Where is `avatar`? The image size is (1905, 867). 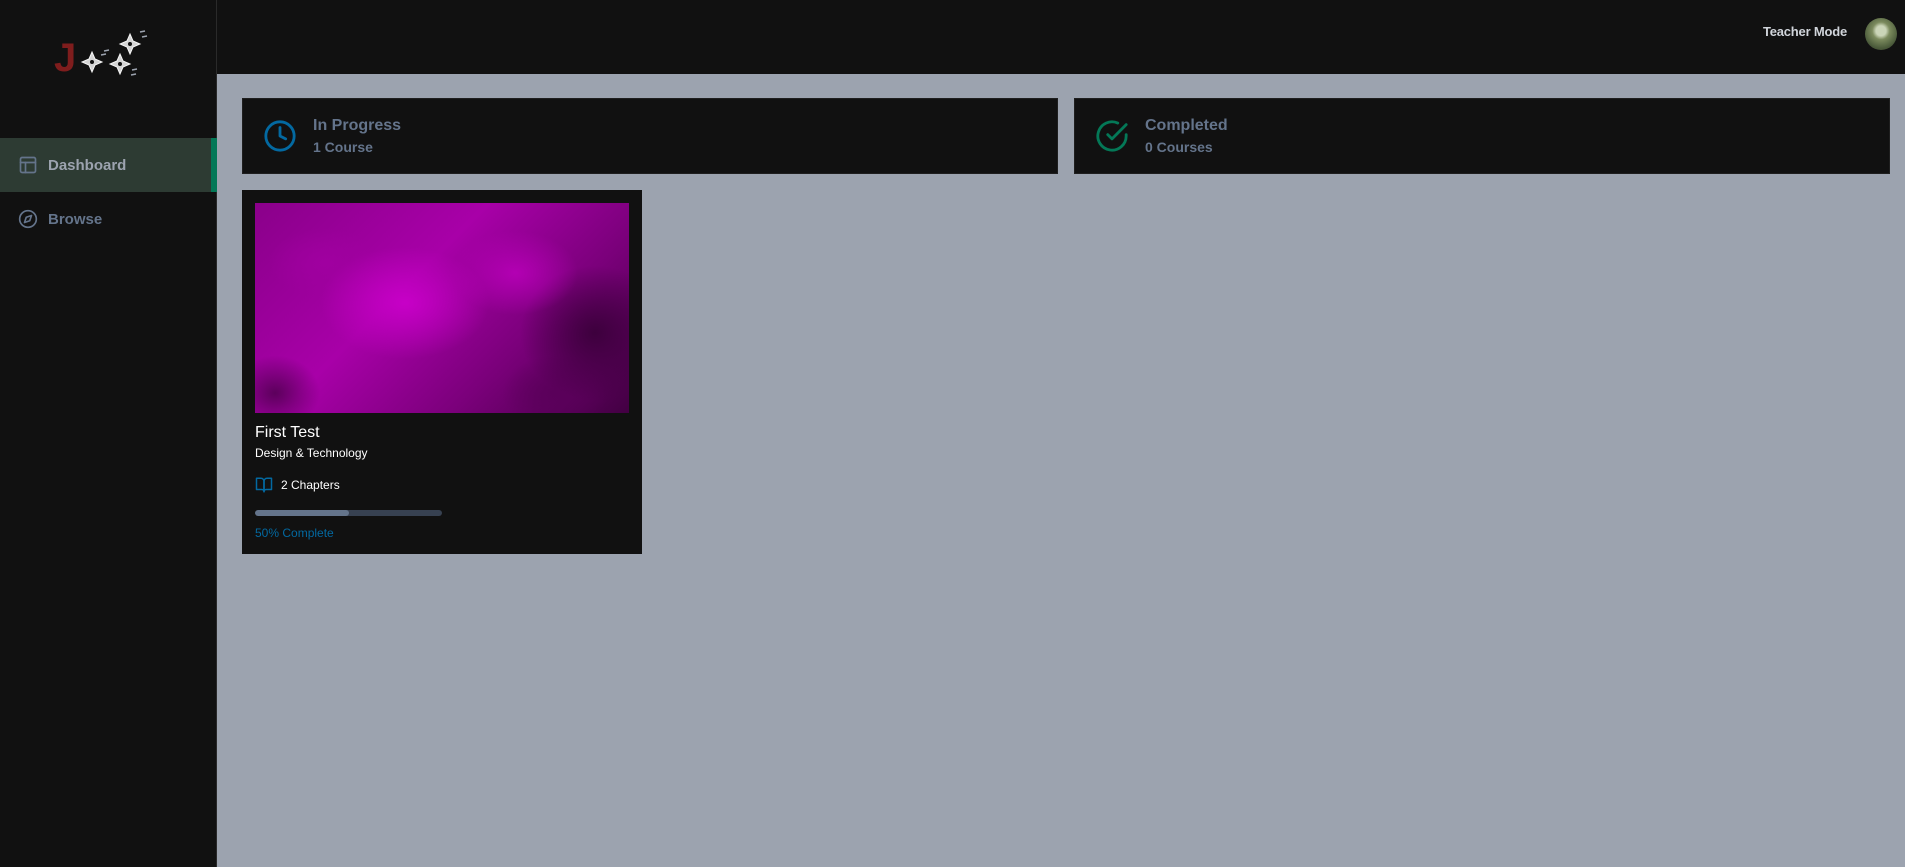 avatar is located at coordinates (1881, 34).